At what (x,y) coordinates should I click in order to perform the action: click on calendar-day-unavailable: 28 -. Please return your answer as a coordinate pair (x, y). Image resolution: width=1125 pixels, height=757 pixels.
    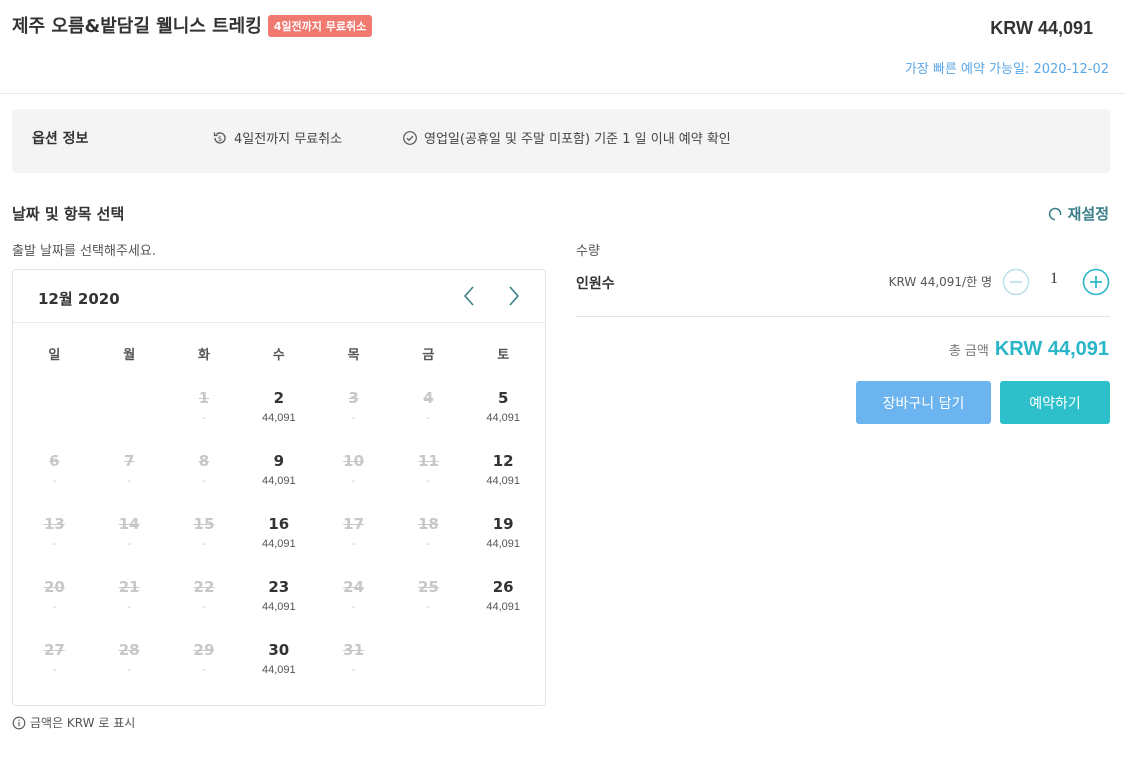
    Looking at the image, I should click on (129, 671).